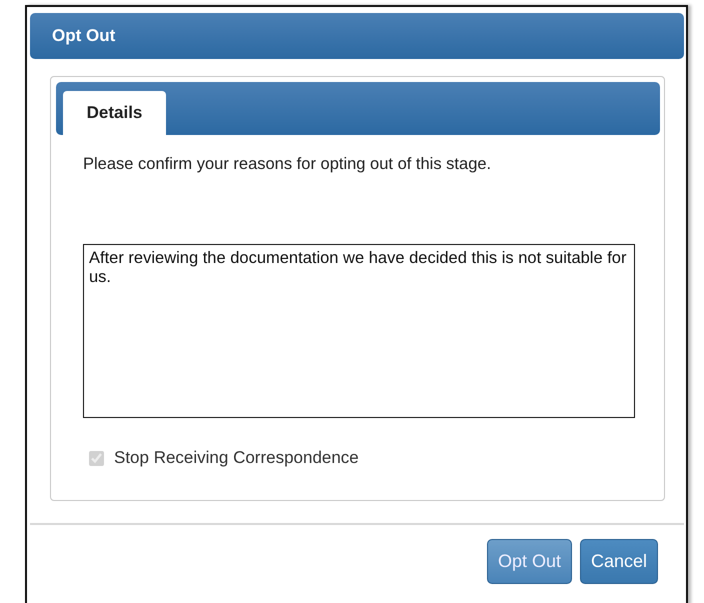 Image resolution: width=704 pixels, height=603 pixels. I want to click on window-title: Opt Out, so click(84, 36).